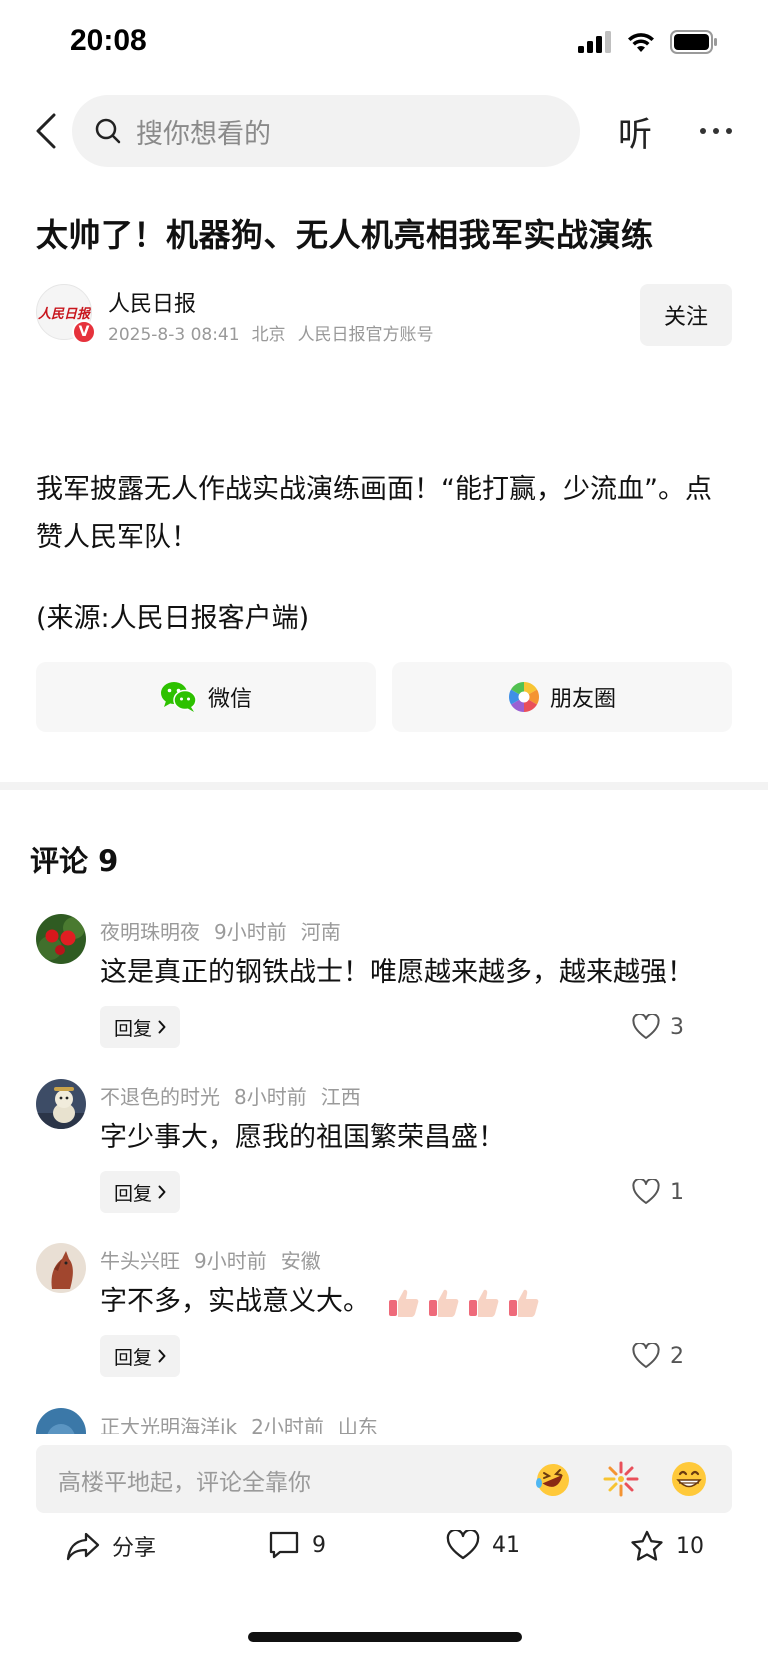  I want to click on star-outline-icon, so click(647, 1545).